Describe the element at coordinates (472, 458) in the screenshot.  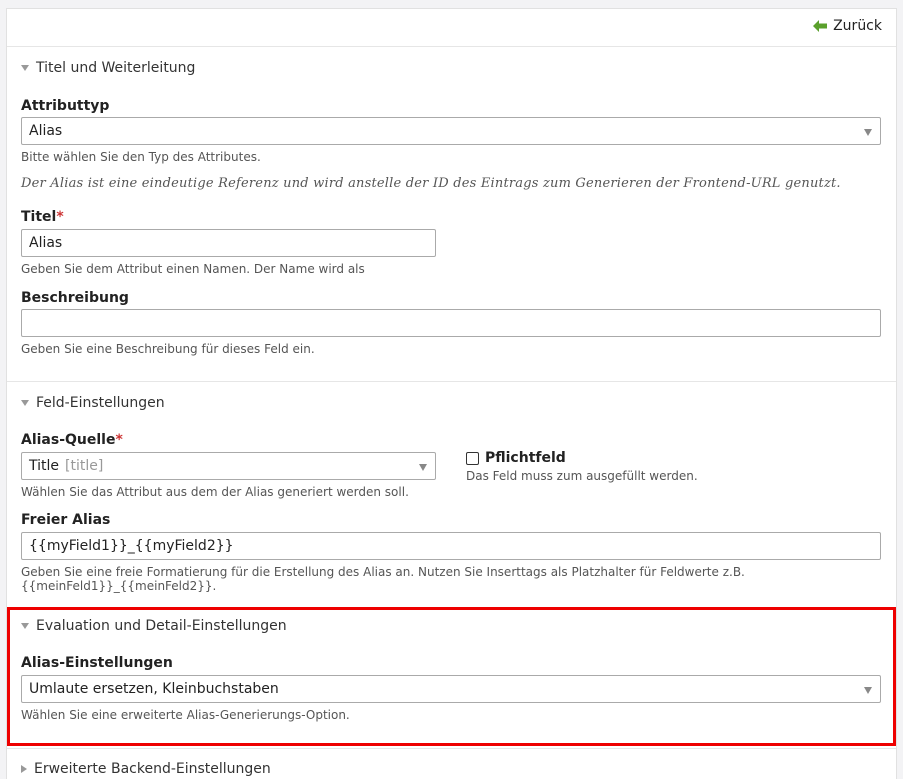
I see `pflichtfeld-checkbox` at that location.